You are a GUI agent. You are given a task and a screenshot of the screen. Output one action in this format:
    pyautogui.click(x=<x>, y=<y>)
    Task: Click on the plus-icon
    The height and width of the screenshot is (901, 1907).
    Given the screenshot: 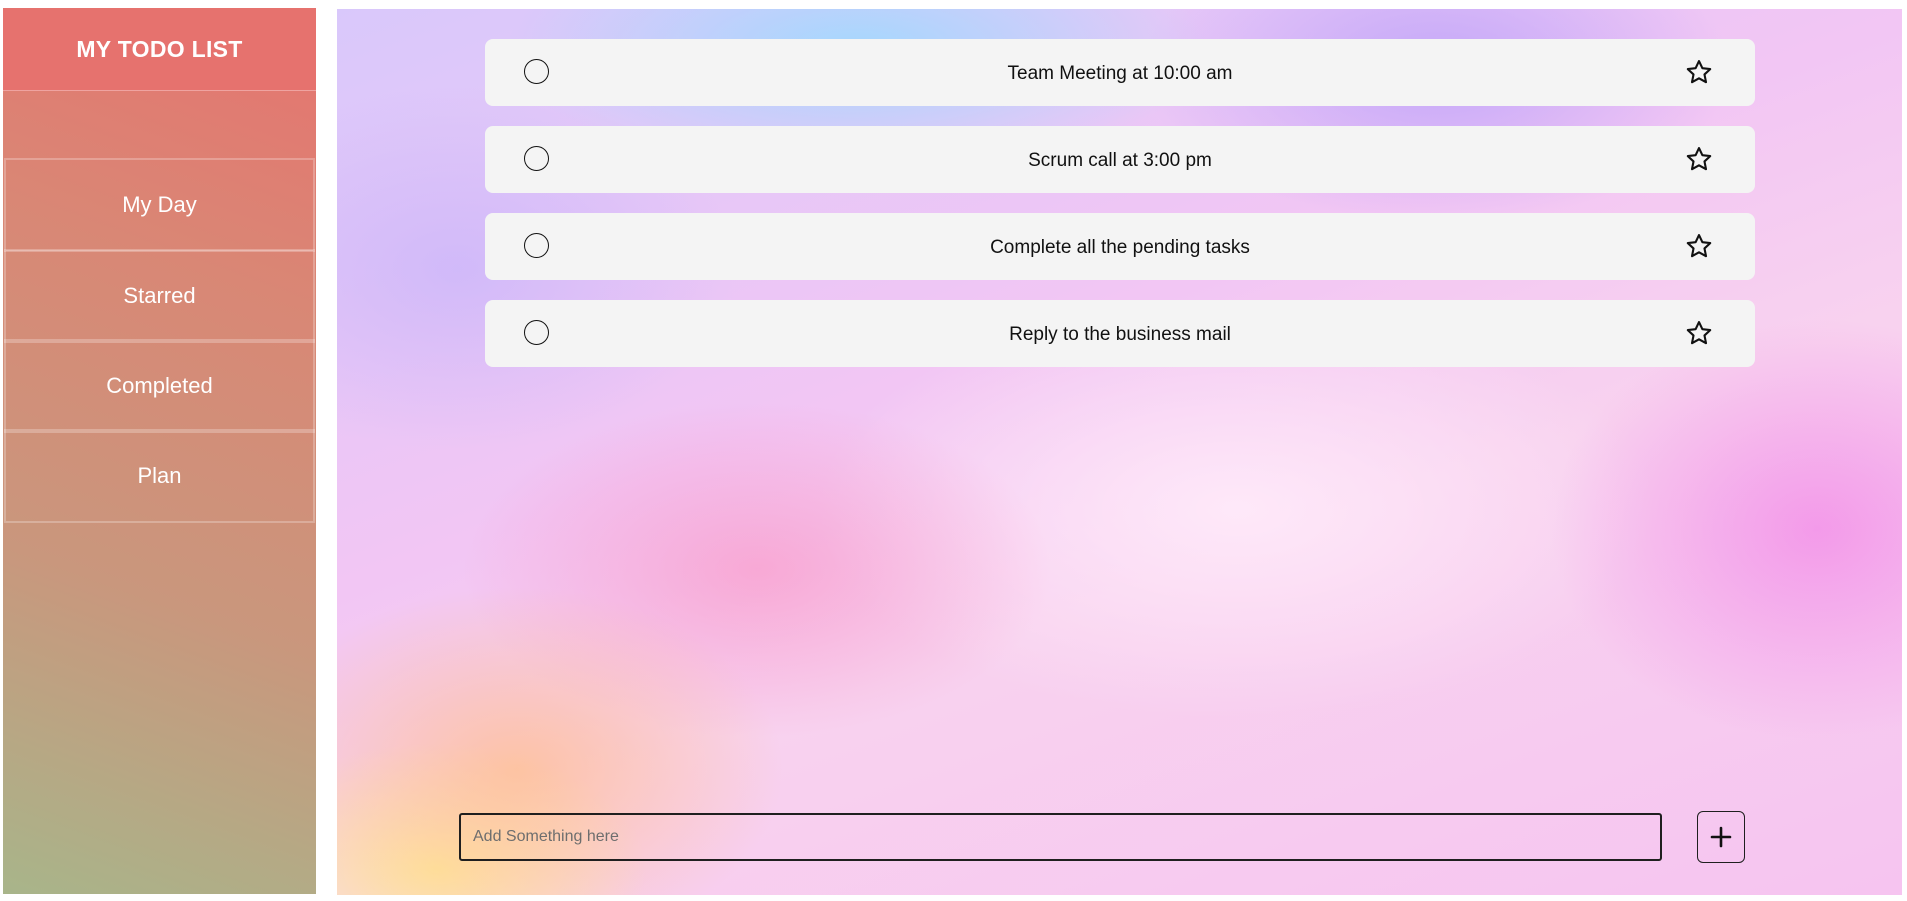 What is the action you would take?
    pyautogui.click(x=1721, y=837)
    